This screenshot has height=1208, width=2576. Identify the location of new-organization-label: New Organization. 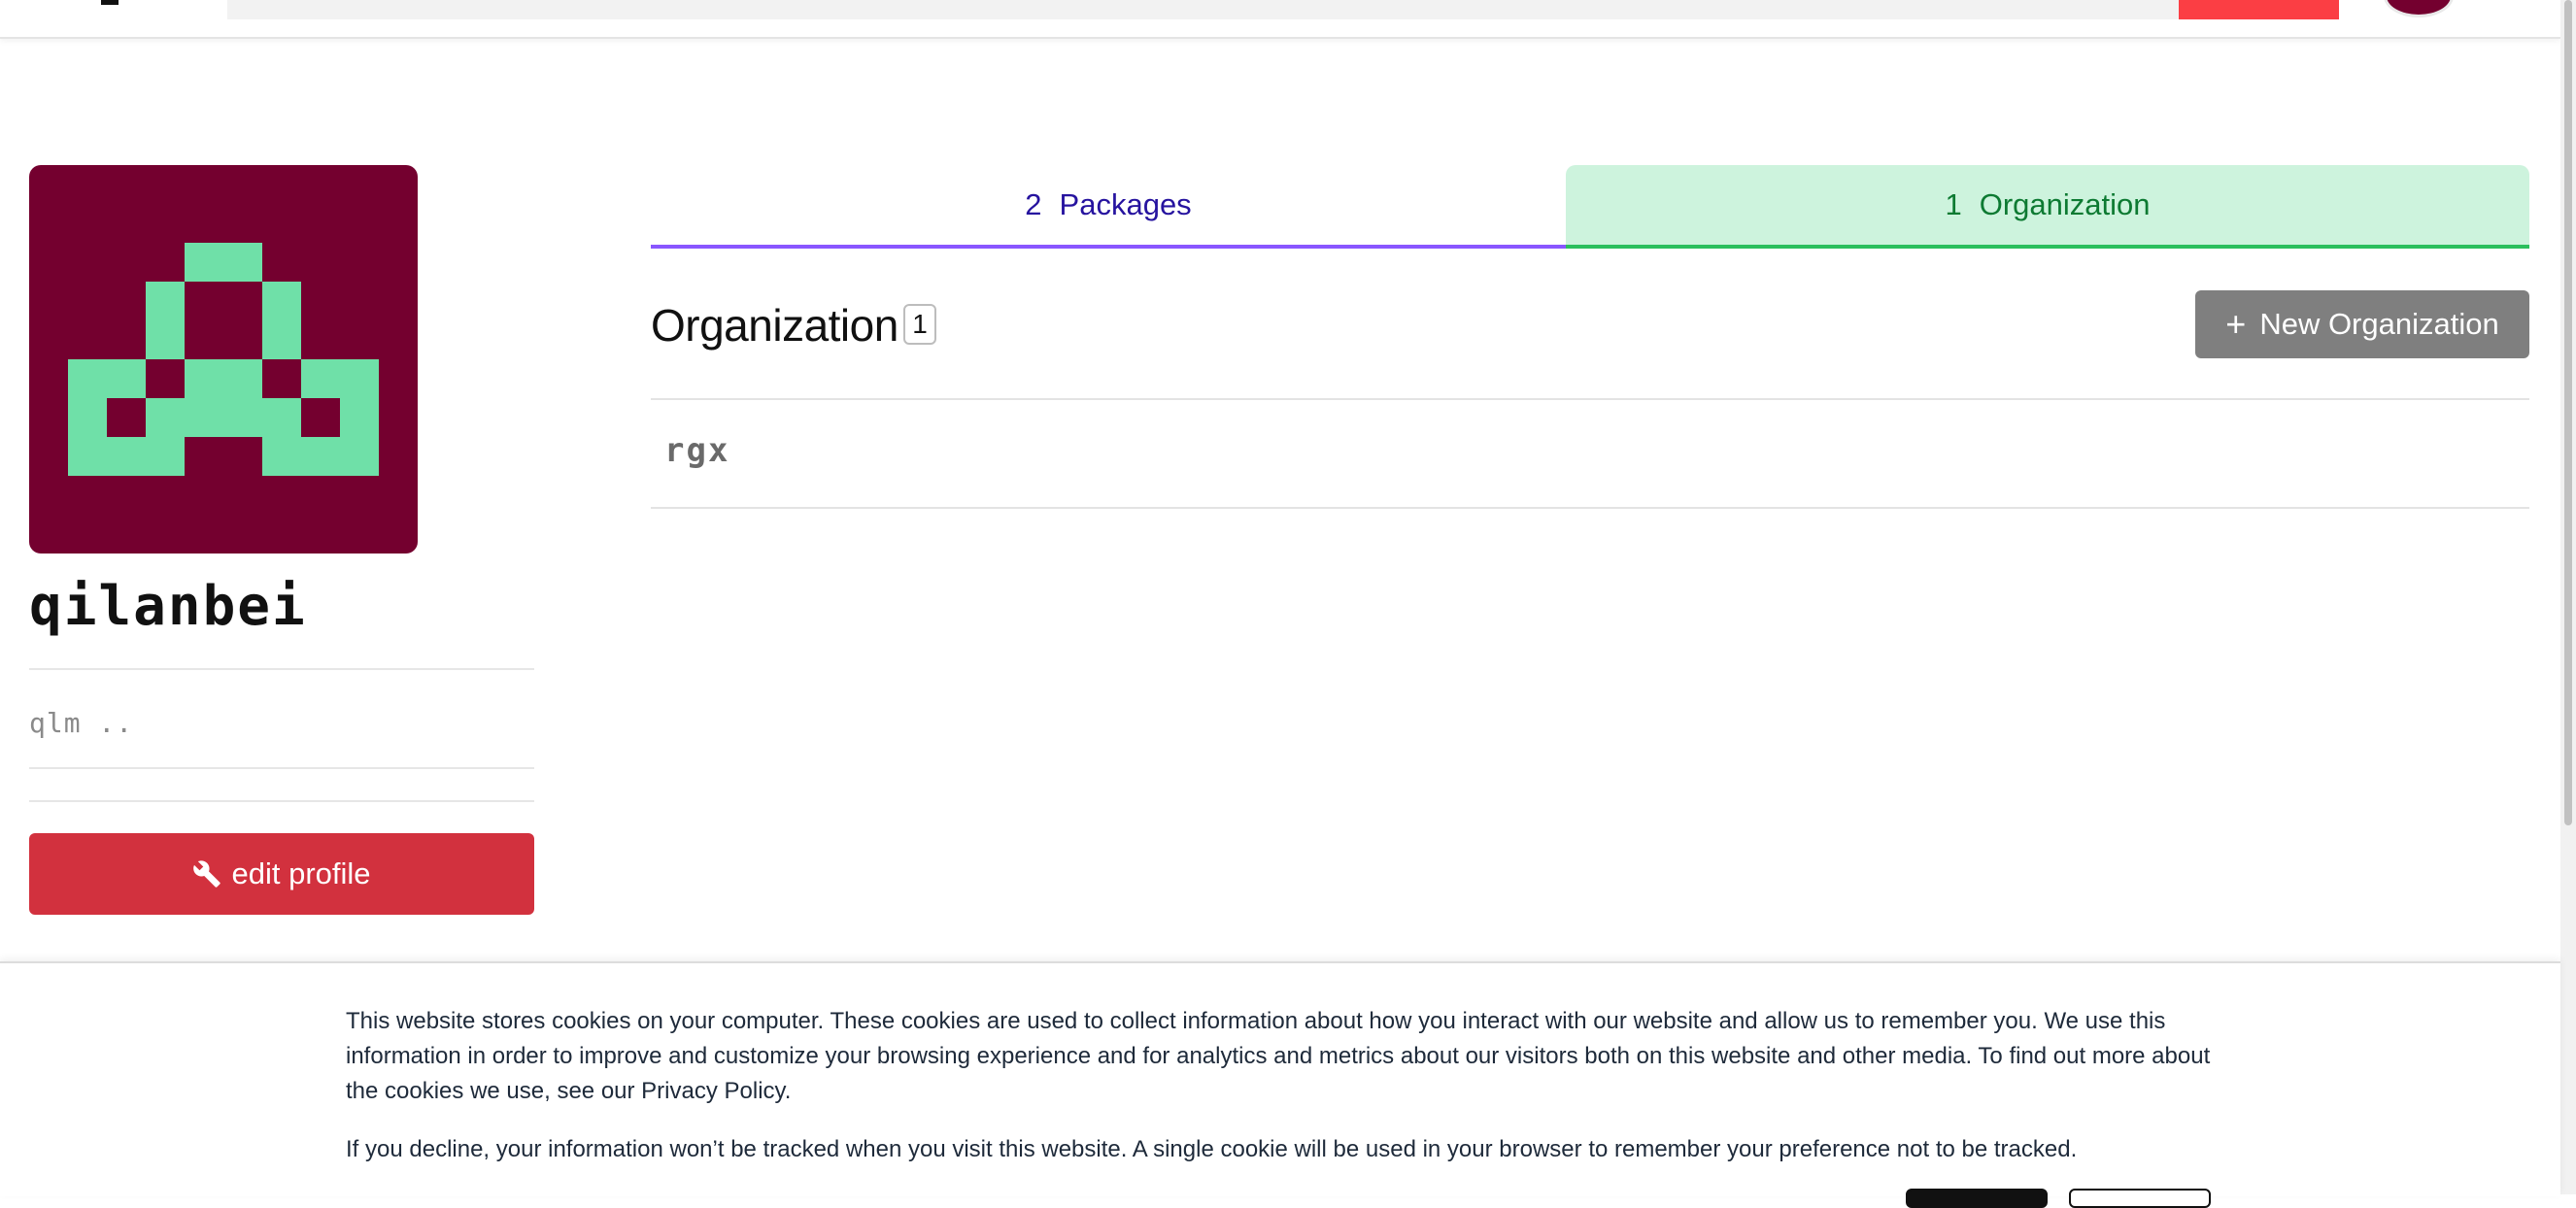
(2379, 324).